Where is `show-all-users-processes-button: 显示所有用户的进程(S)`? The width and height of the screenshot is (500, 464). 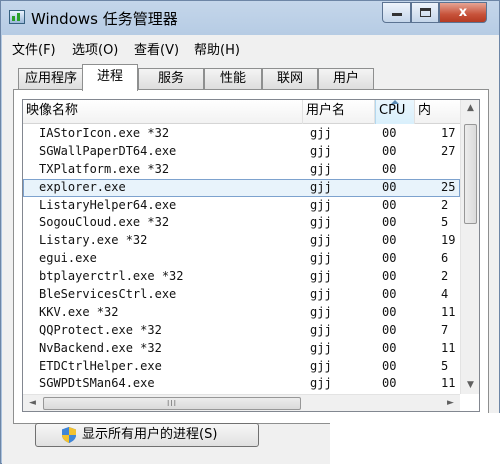
show-all-users-processes-button: 显示所有用户的进程(S) is located at coordinates (147, 435).